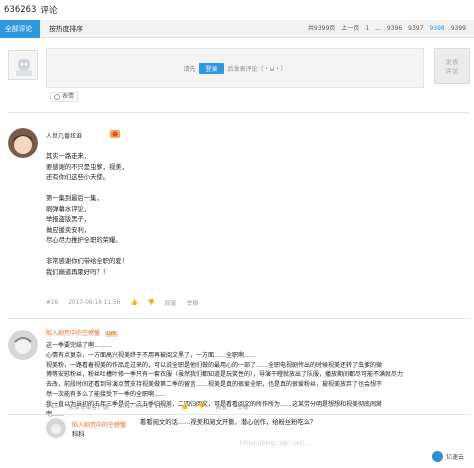 This screenshot has width=474, height=468. What do you see at coordinates (415, 29) in the screenshot?
I see `pager-page: 9397` at bounding box center [415, 29].